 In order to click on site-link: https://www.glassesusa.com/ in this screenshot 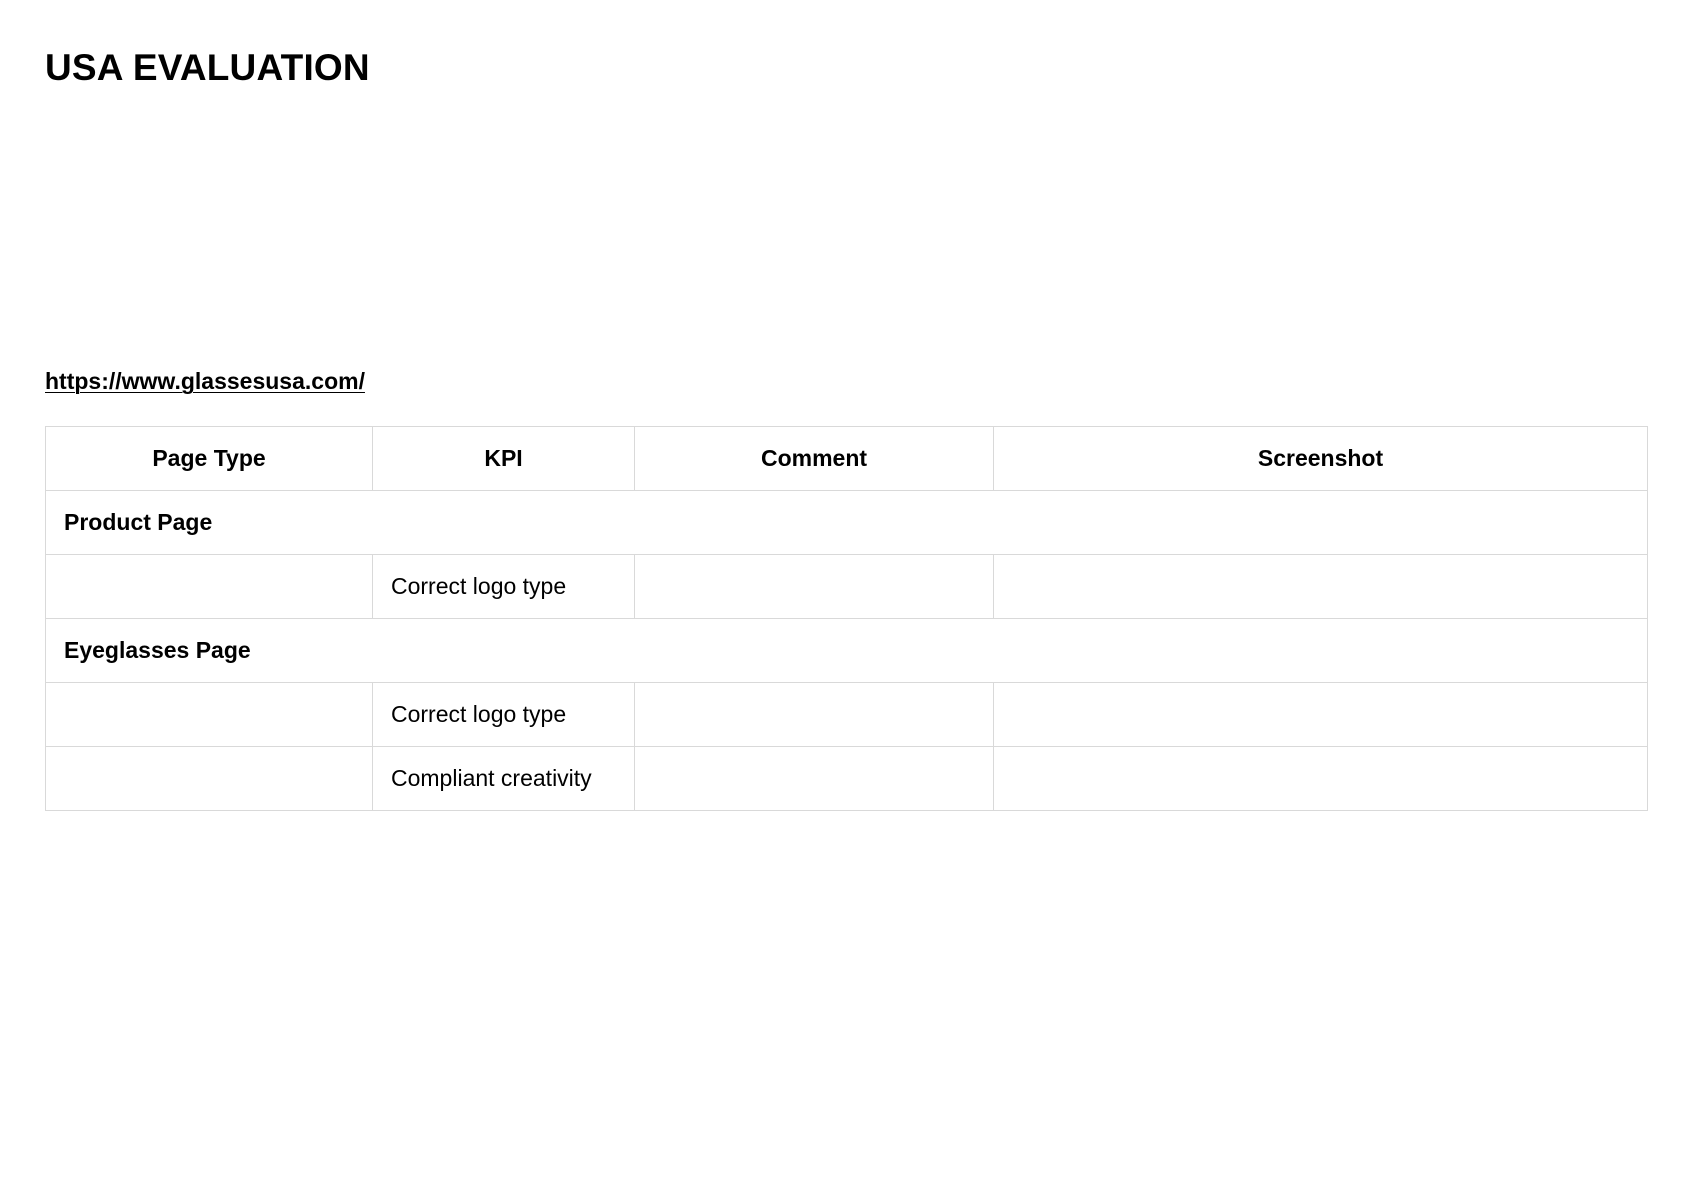, I will do `click(205, 381)`.